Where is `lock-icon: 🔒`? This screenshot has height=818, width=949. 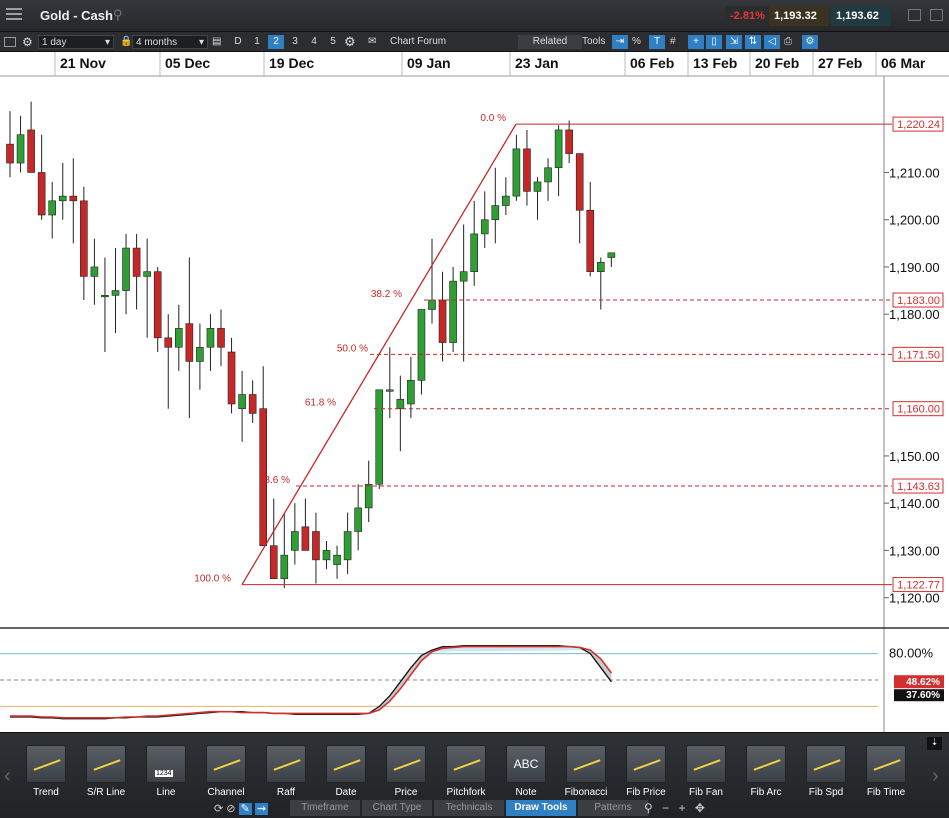 lock-icon: 🔒 is located at coordinates (126, 42).